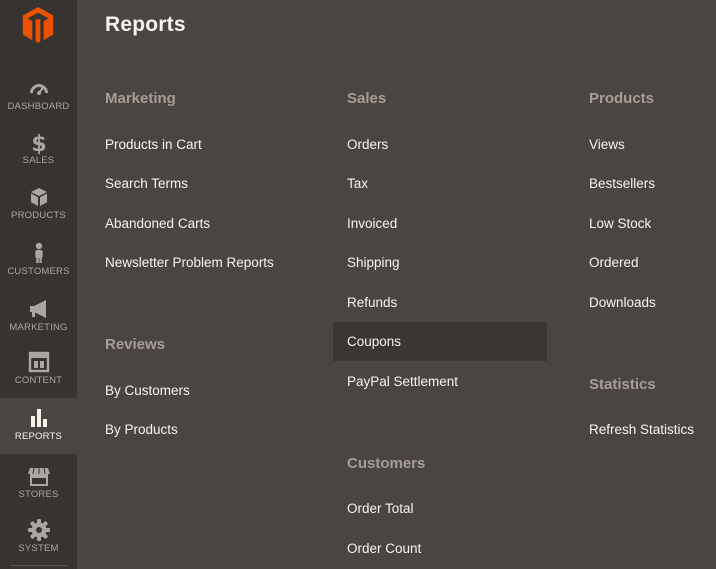 The width and height of the screenshot is (716, 569). I want to click on sidebar-item-stores: STORES, so click(38, 492).